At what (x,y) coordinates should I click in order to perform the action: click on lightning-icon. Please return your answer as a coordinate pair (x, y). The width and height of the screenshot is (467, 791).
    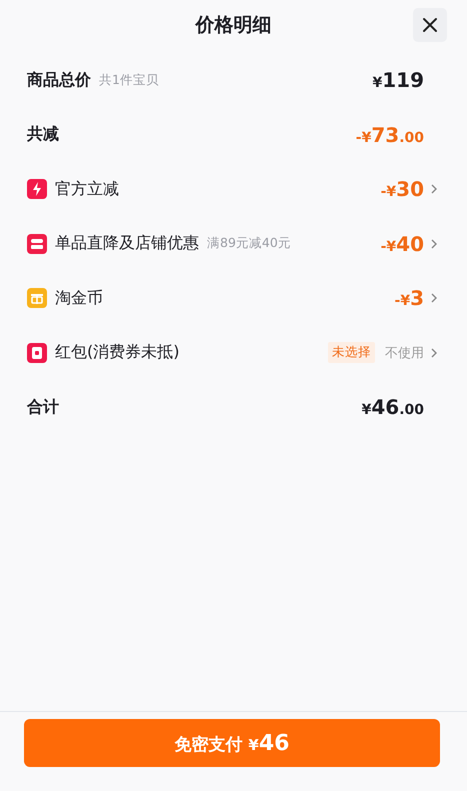
    Looking at the image, I should click on (37, 189).